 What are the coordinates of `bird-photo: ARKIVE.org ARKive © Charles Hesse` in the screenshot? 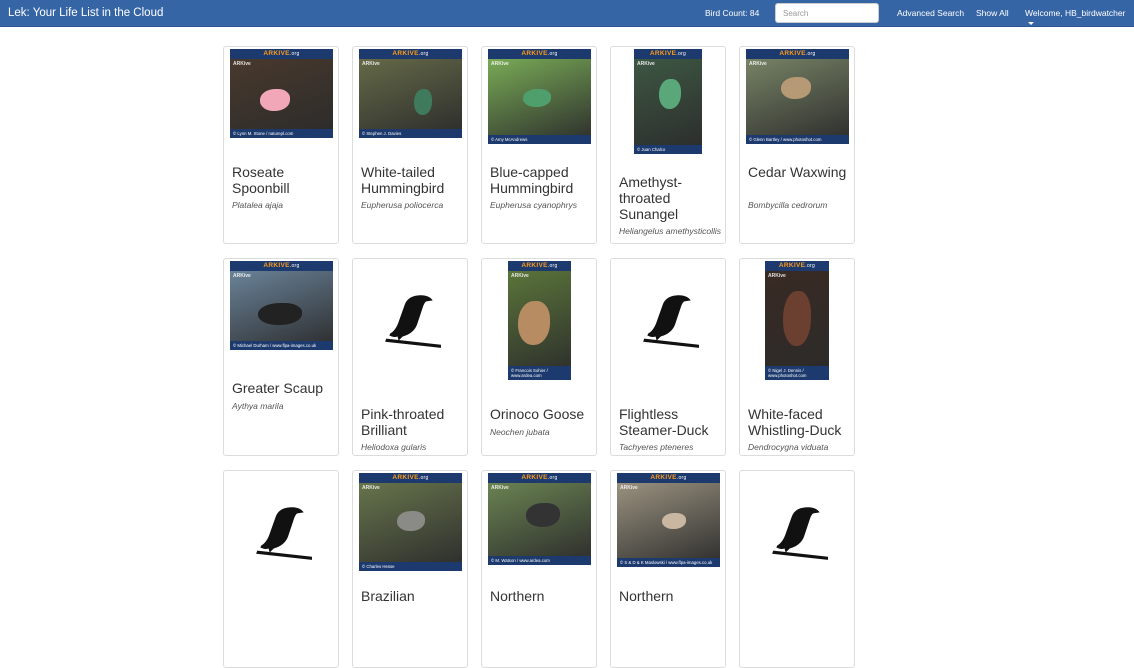 It's located at (410, 522).